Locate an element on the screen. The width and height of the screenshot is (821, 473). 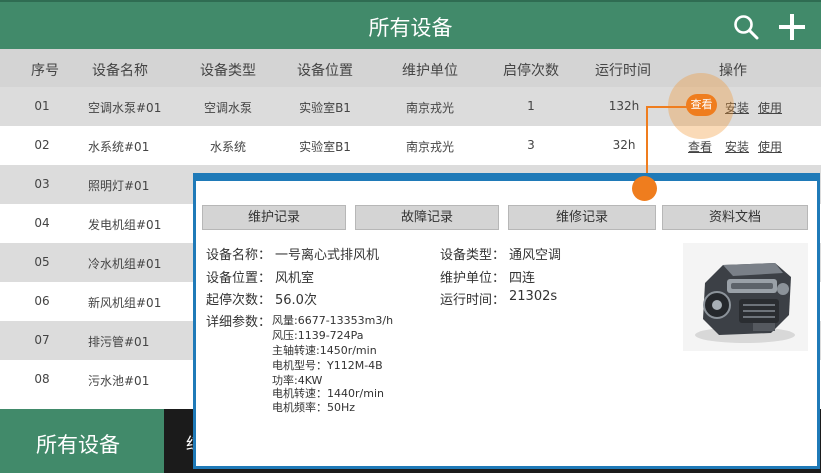
col-header-name: 设备名称 is located at coordinates (120, 71).